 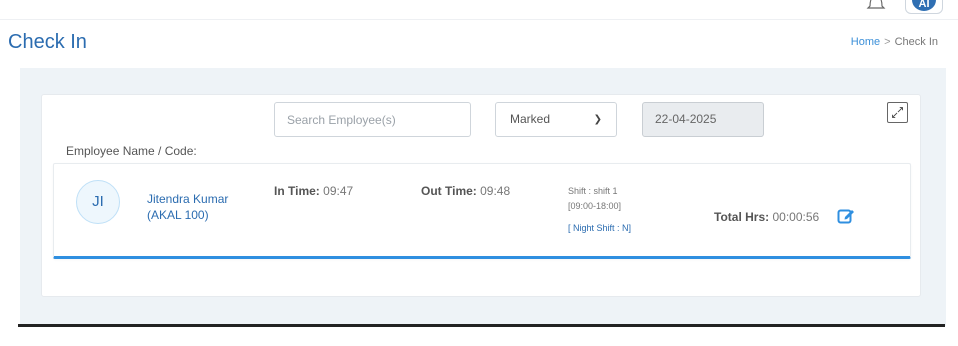 I want to click on search-employee-input, so click(x=372, y=119).